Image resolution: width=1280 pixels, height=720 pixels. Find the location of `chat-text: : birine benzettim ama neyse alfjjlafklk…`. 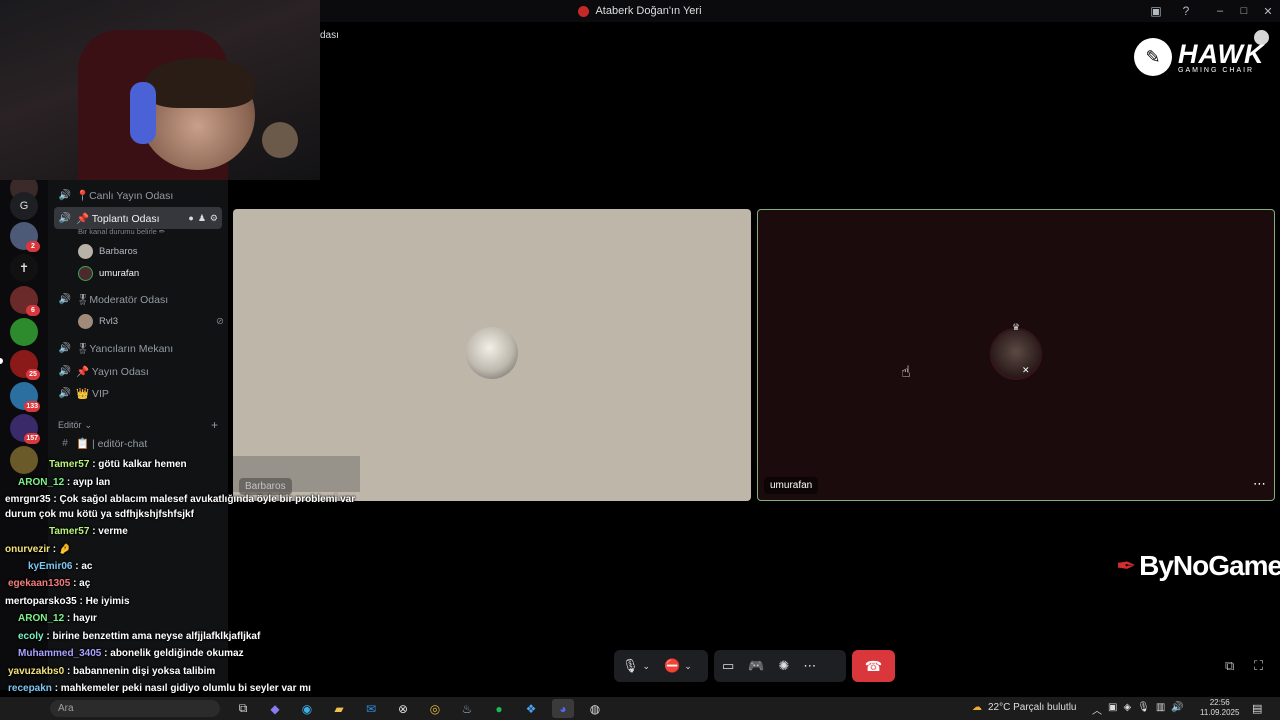

chat-text: : birine benzettim ama neyse alfjjlafklk… is located at coordinates (153, 636).